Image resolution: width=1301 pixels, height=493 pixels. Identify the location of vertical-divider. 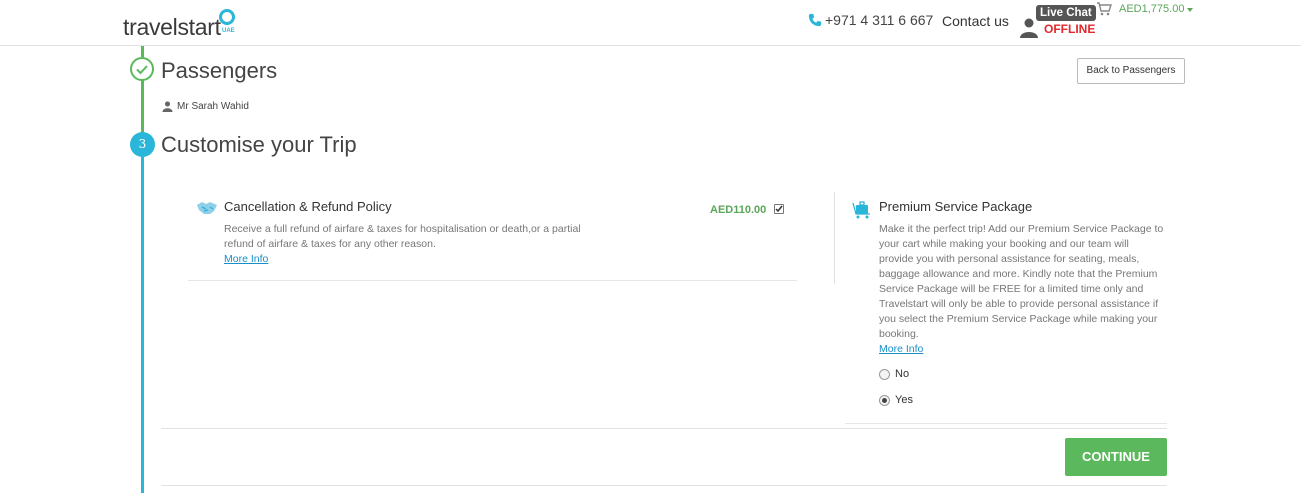
(834, 238).